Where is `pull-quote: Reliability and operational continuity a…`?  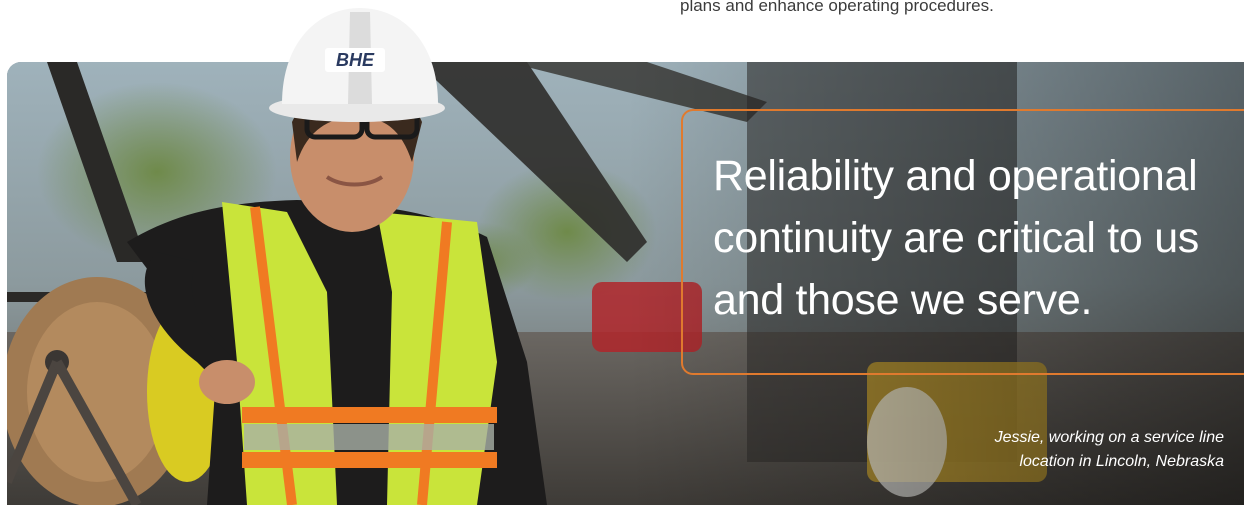
pull-quote: Reliability and operational continuity a… is located at coordinates (956, 238).